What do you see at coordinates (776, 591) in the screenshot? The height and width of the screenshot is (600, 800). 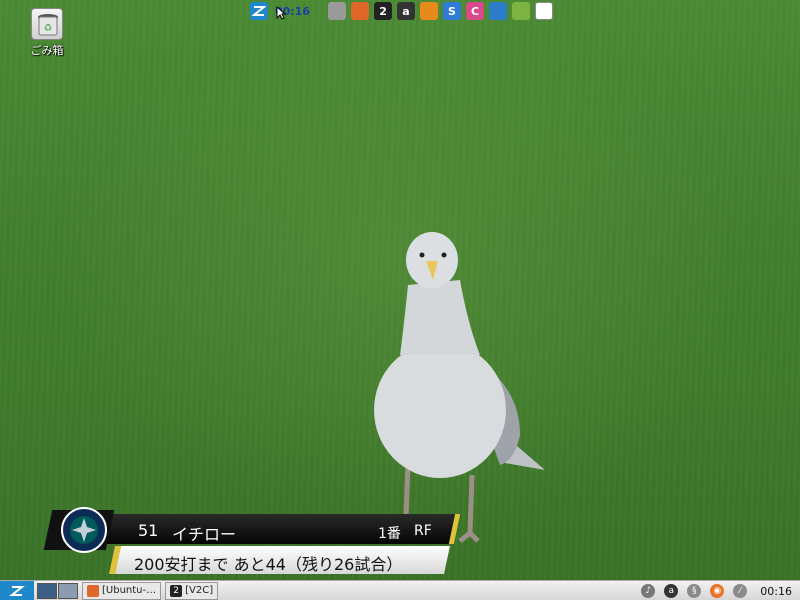 I see `taskbar-clock: 00:16` at bounding box center [776, 591].